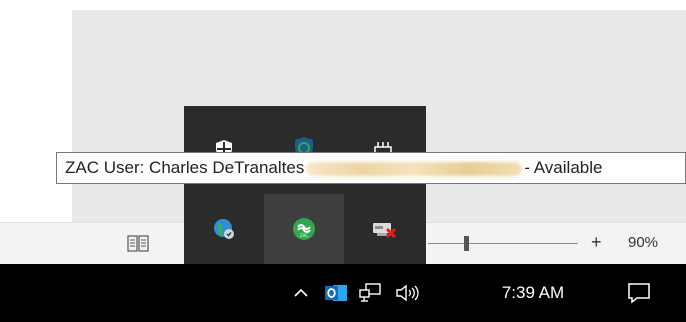 This screenshot has height=322, width=686. What do you see at coordinates (304, 132) in the screenshot?
I see `tray-item-defender` at bounding box center [304, 132].